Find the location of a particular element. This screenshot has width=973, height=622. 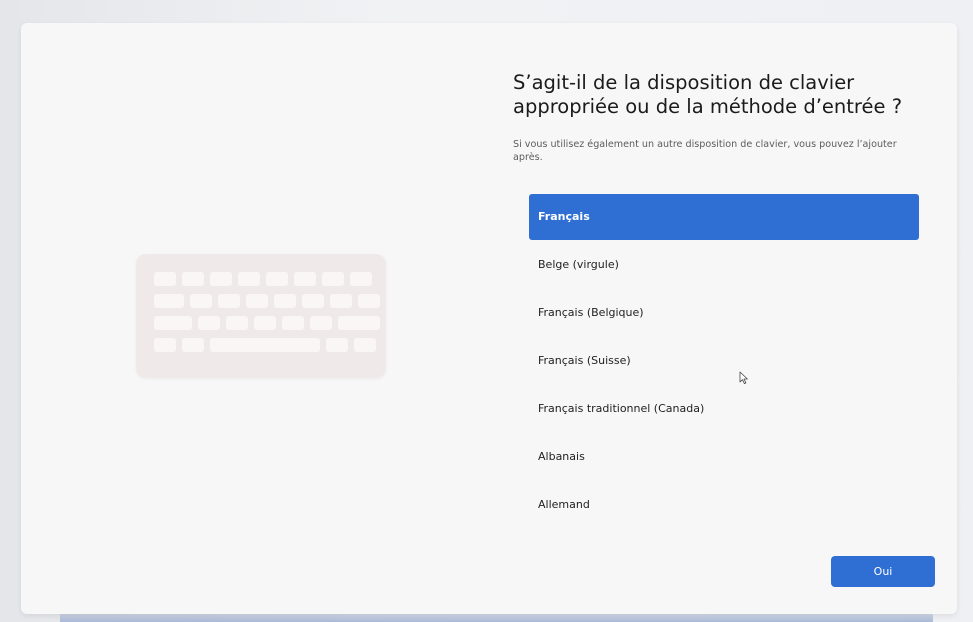

layout-item-allemand: Allemand is located at coordinates (724, 505).